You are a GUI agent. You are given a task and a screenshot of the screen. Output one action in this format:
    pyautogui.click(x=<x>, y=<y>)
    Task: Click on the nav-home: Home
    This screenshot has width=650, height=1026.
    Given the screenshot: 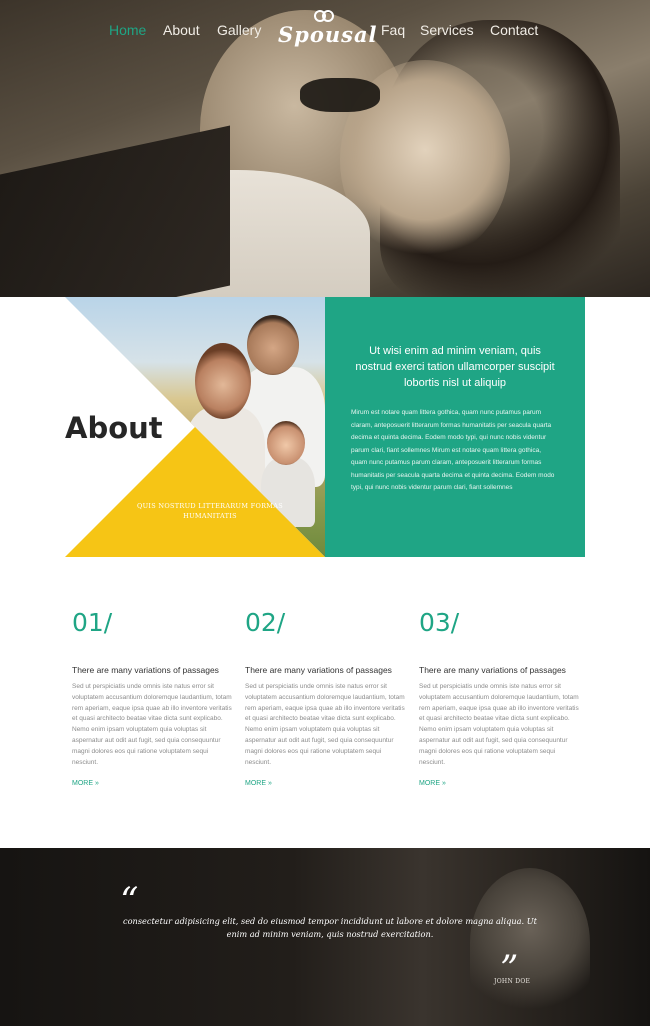 What is the action you would take?
    pyautogui.click(x=127, y=30)
    